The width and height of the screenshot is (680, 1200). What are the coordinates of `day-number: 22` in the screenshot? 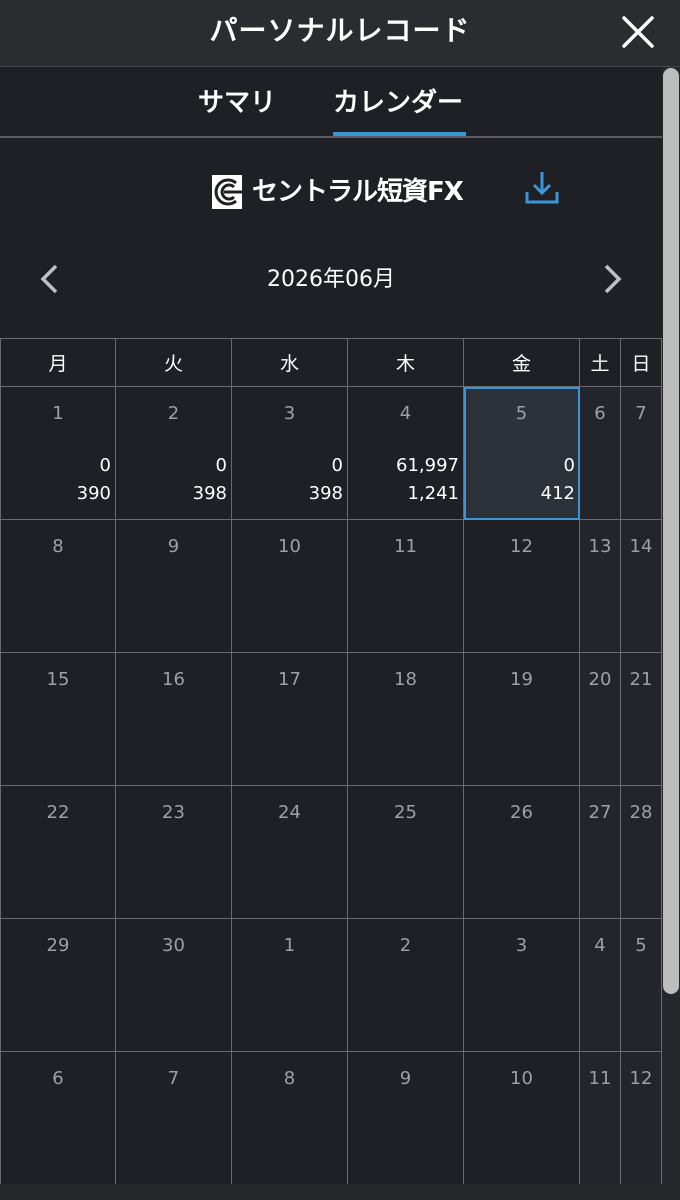 It's located at (58, 812).